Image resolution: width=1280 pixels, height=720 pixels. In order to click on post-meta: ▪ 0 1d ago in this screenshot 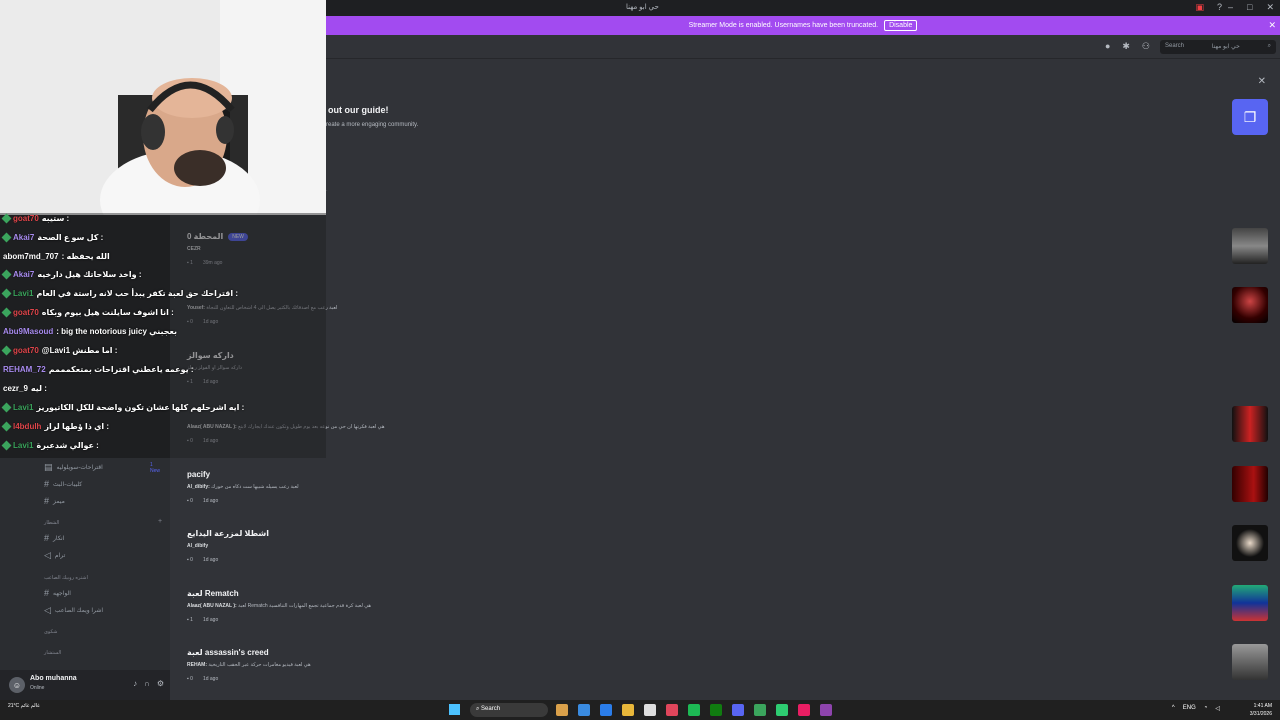, I will do `click(202, 679)`.